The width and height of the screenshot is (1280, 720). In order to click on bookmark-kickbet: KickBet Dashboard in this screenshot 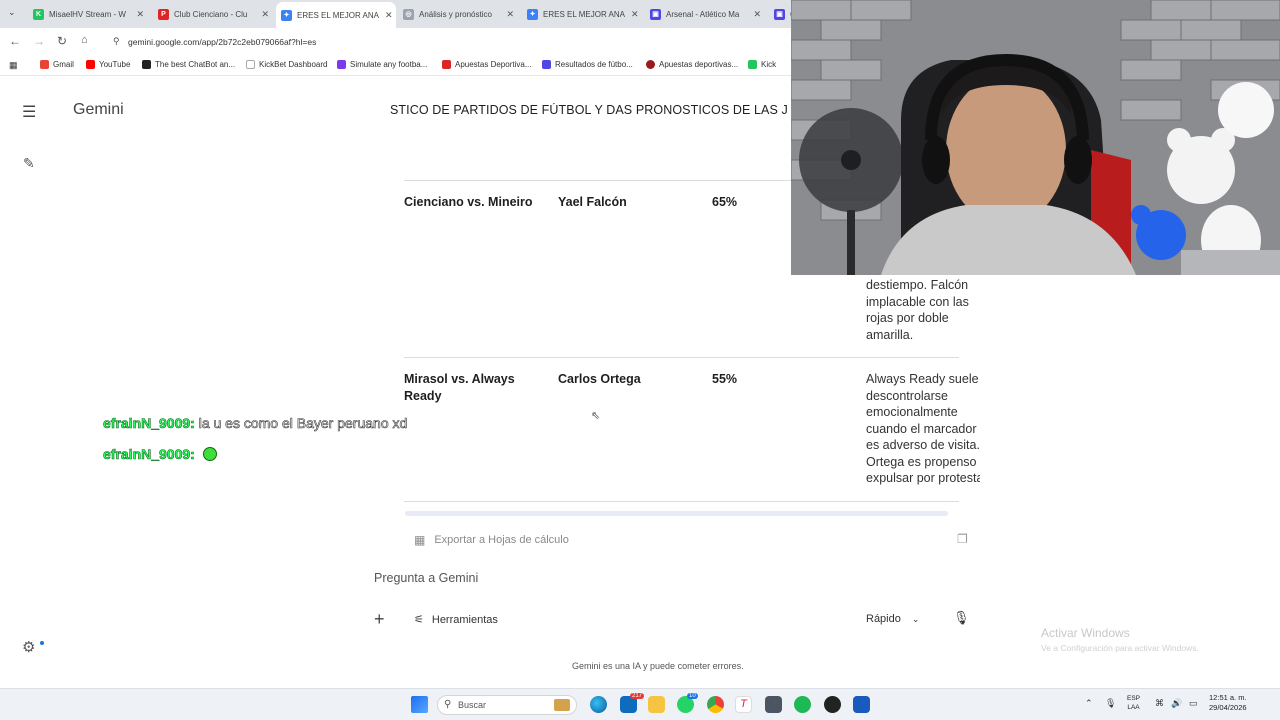, I will do `click(286, 64)`.